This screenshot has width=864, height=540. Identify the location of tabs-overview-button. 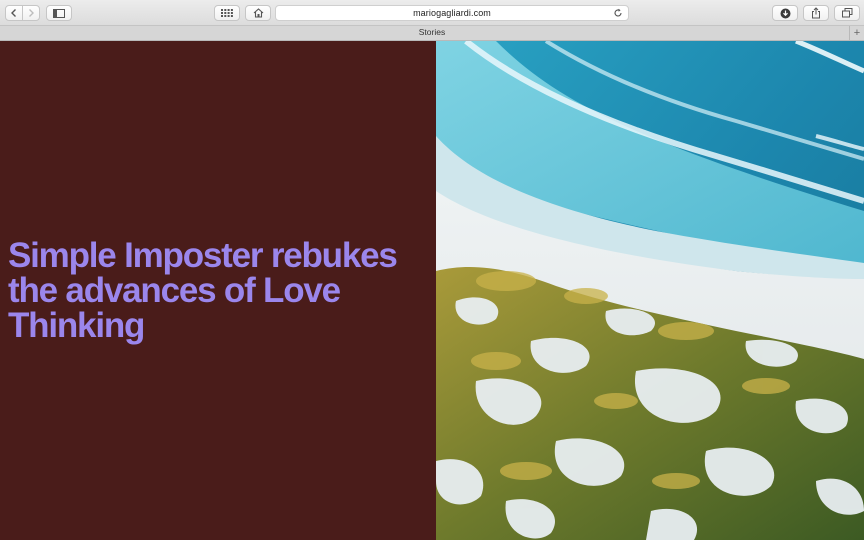
(847, 13).